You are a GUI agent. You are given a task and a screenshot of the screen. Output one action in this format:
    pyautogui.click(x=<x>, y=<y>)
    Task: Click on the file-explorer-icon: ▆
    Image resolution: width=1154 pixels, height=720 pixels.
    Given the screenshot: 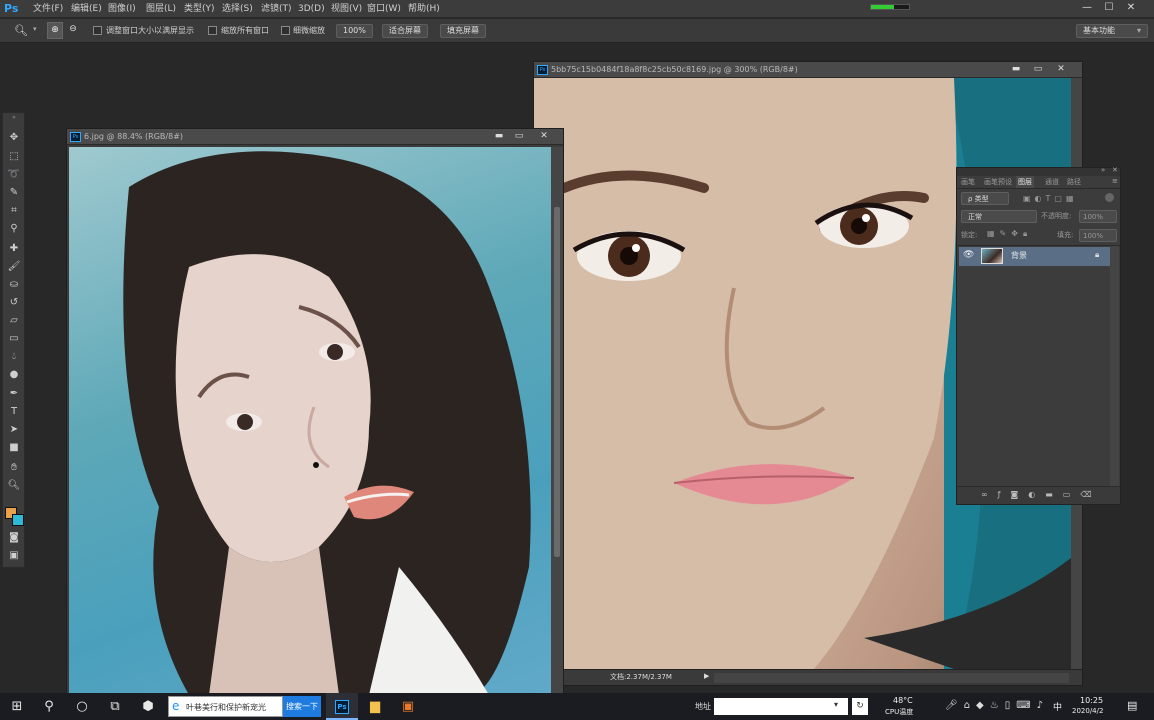 What is the action you would take?
    pyautogui.click(x=375, y=706)
    